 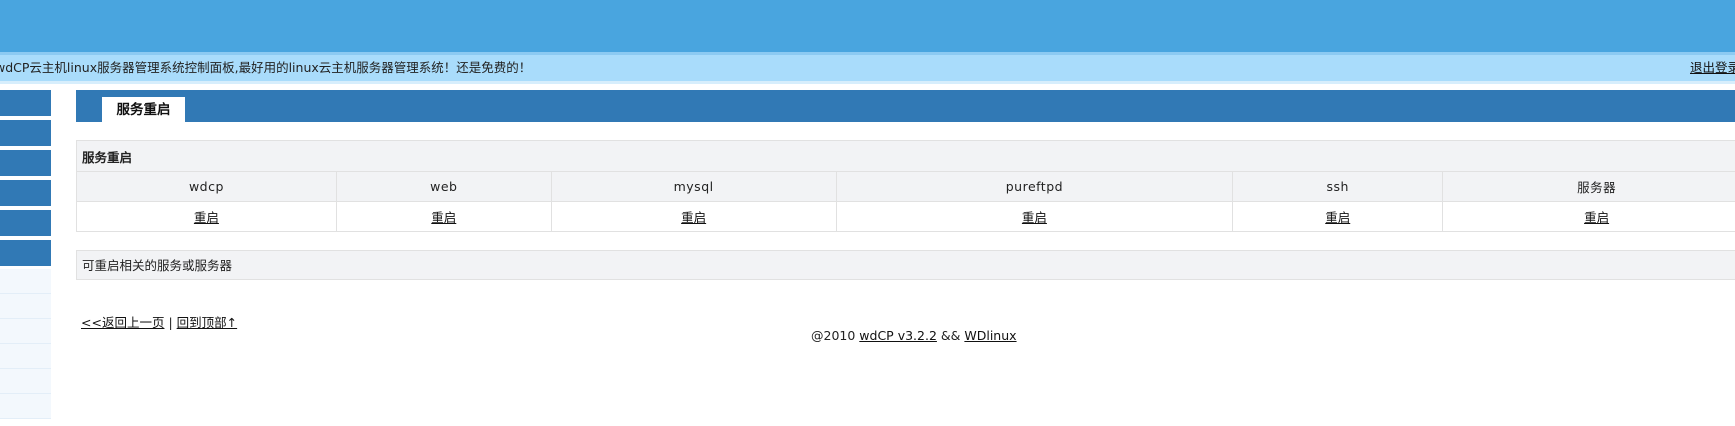 I want to click on sidebar, so click(x=25, y=258).